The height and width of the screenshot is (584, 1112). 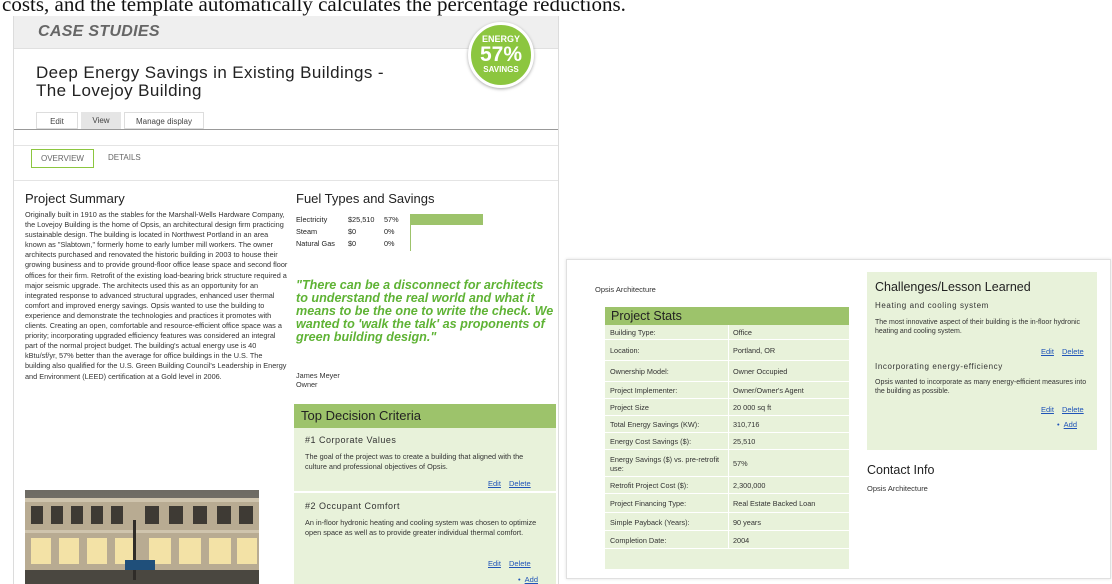 What do you see at coordinates (124, 157) in the screenshot?
I see `tab-details: DETAILS` at bounding box center [124, 157].